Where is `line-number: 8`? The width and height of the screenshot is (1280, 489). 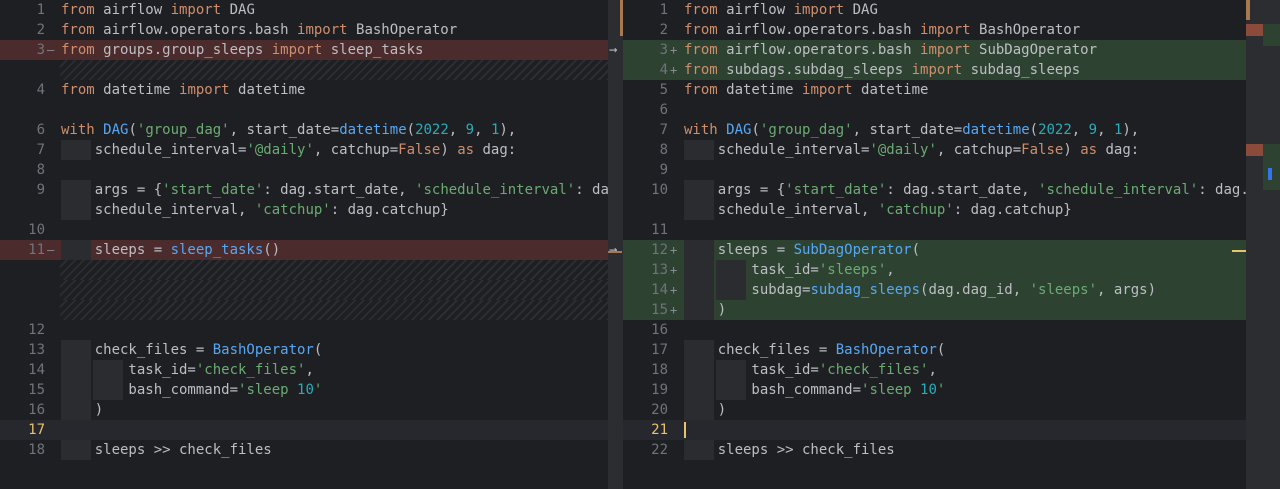 line-number: 8 is located at coordinates (663, 150).